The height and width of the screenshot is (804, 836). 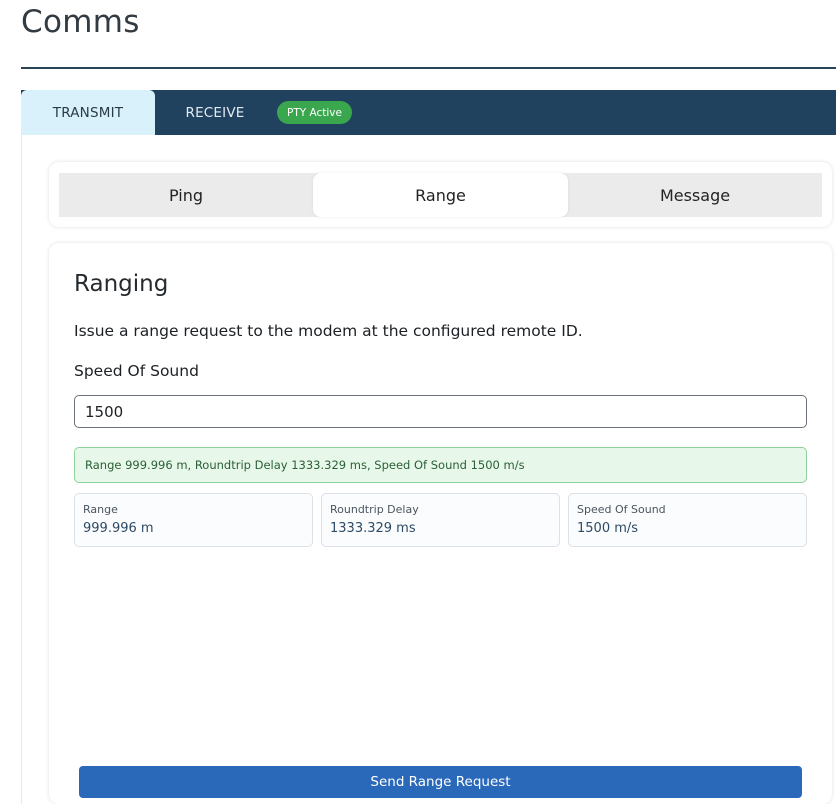 I want to click on pty-status-badge: PTY Active, so click(x=314, y=112).